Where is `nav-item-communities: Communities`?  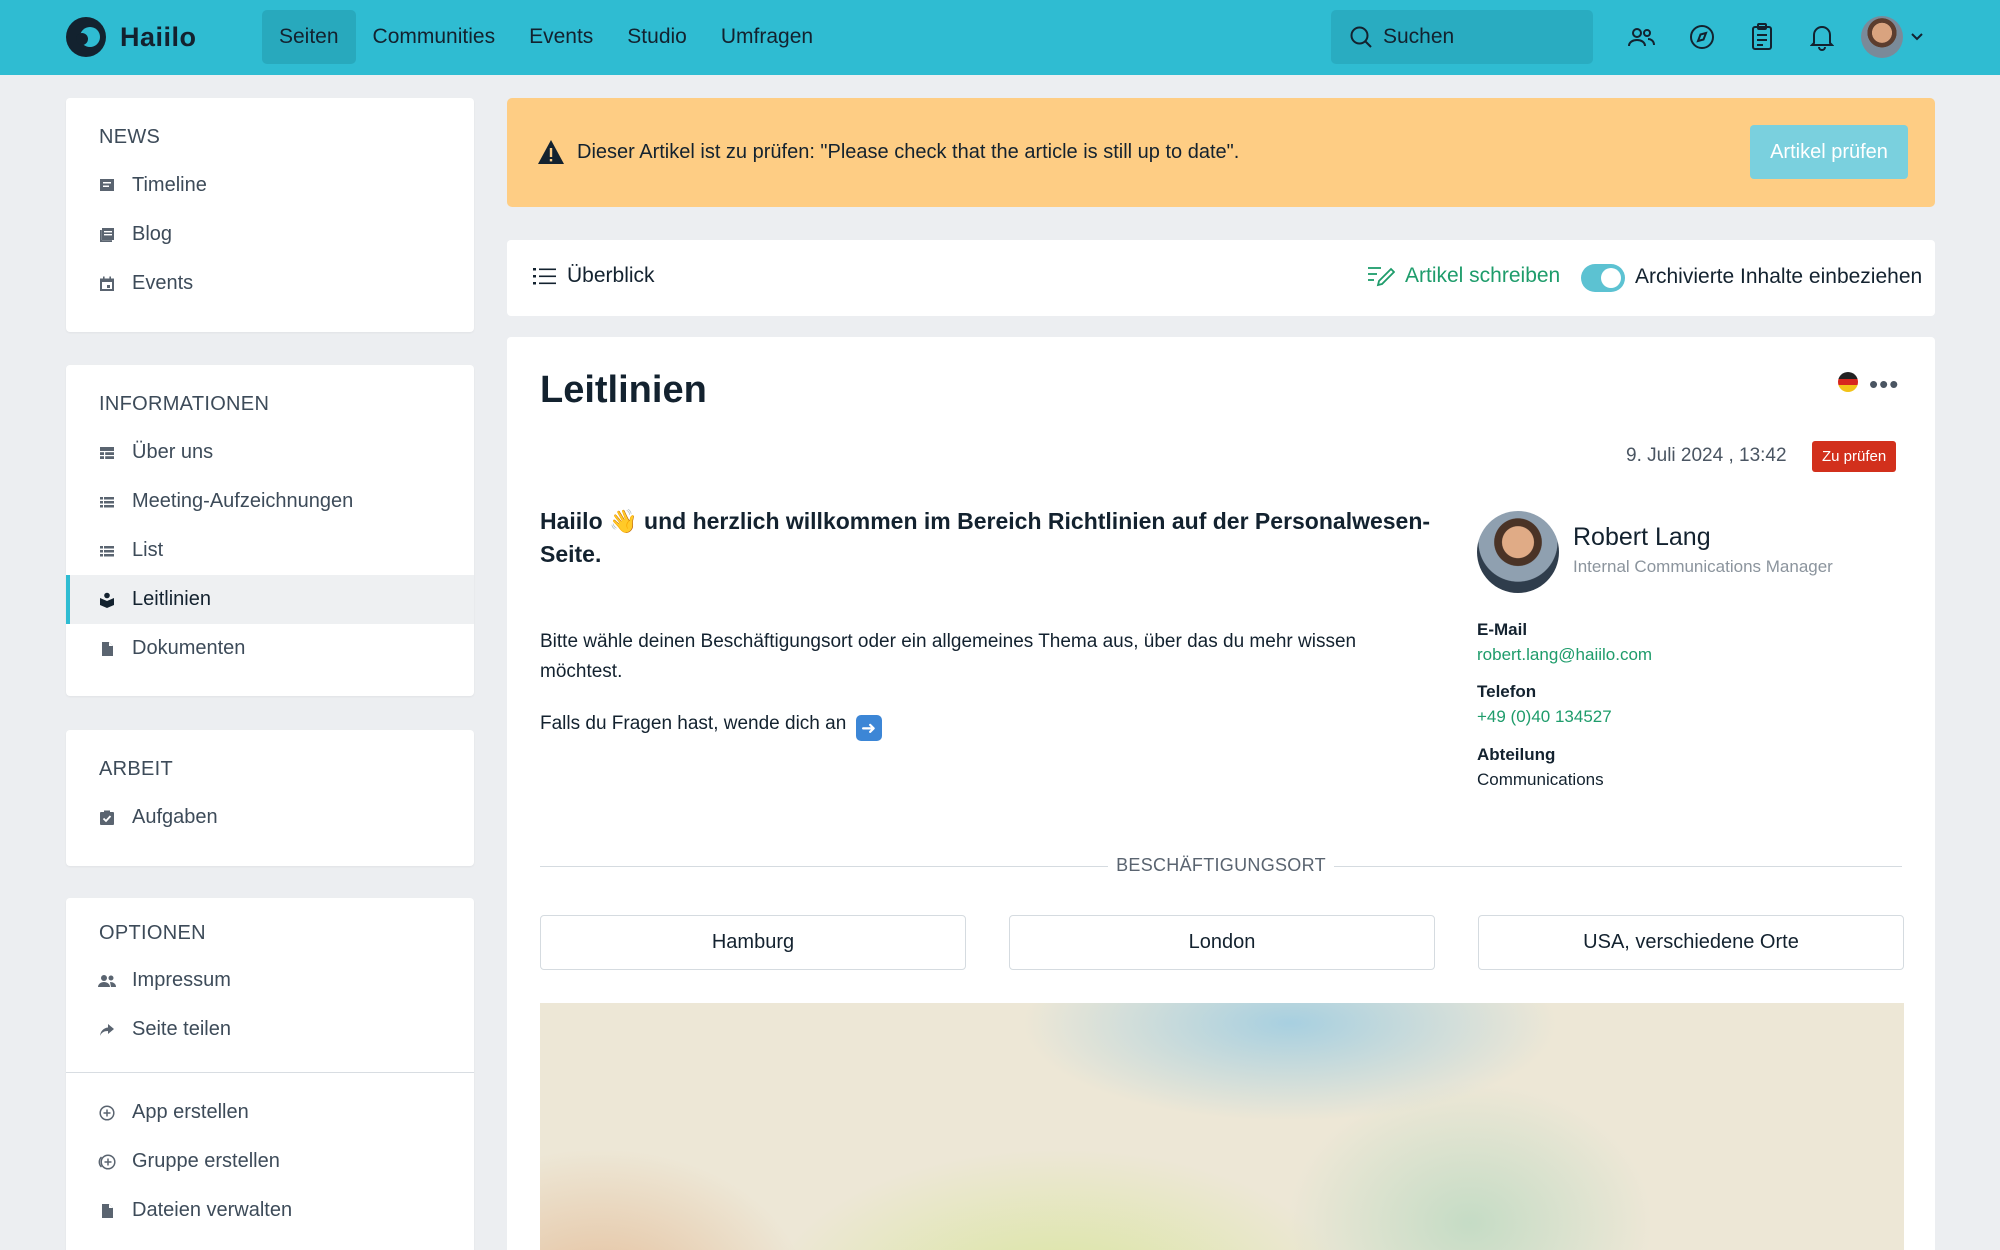
nav-item-communities: Communities is located at coordinates (434, 37).